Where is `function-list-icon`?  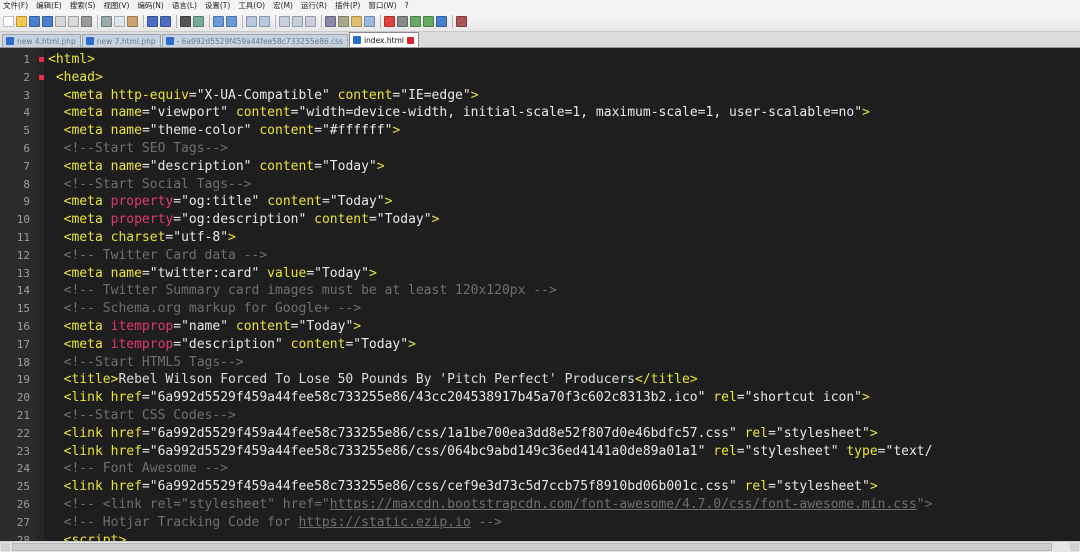 function-list-icon is located at coordinates (343, 21).